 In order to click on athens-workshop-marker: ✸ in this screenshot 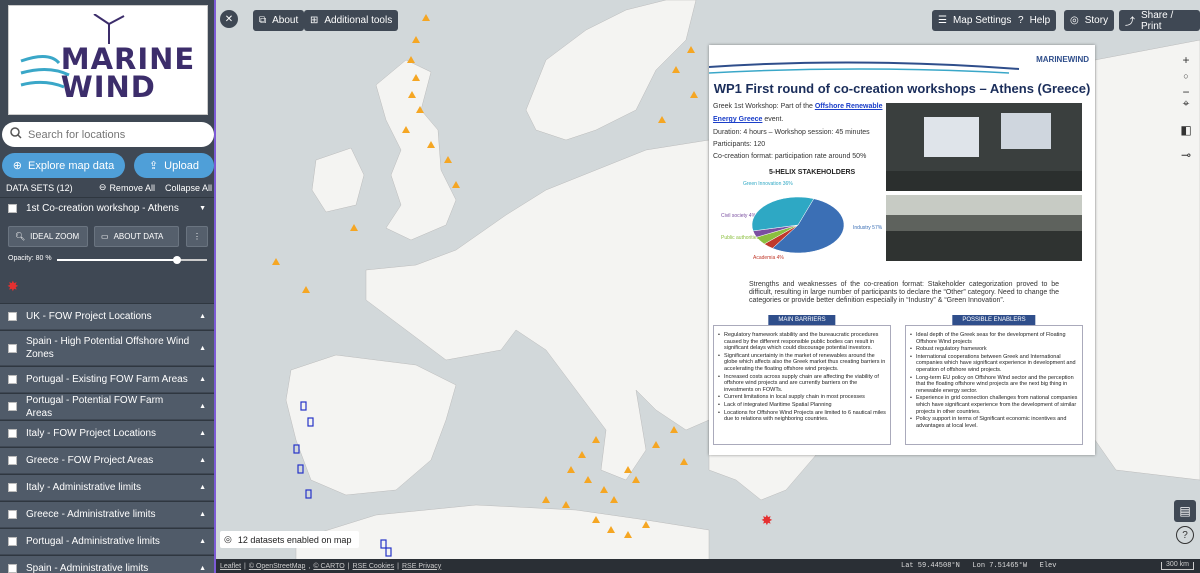, I will do `click(767, 520)`.